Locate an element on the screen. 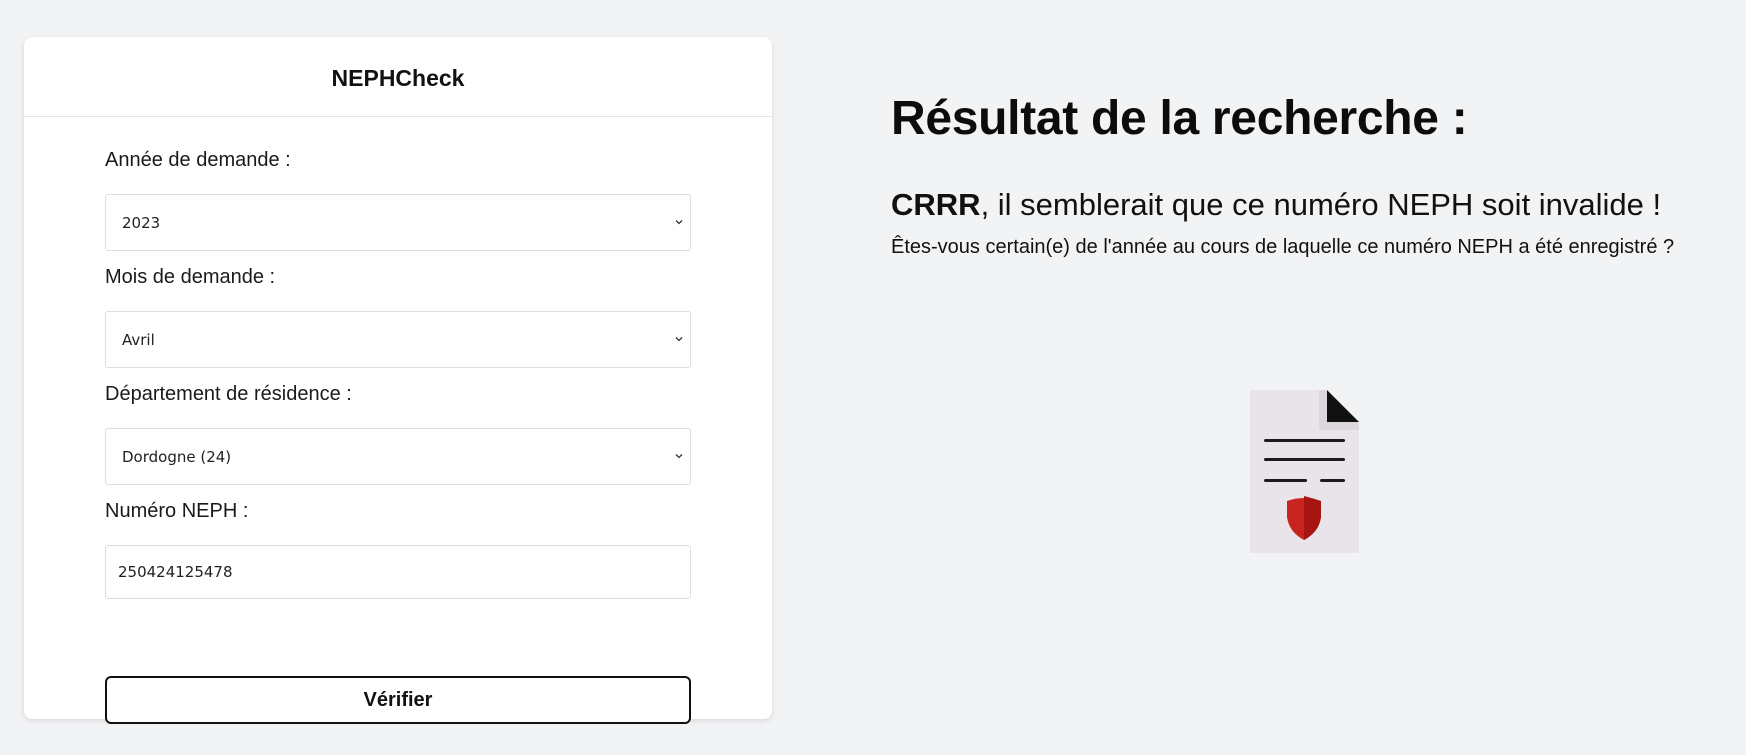  month-select-value: Avril is located at coordinates (138, 339).